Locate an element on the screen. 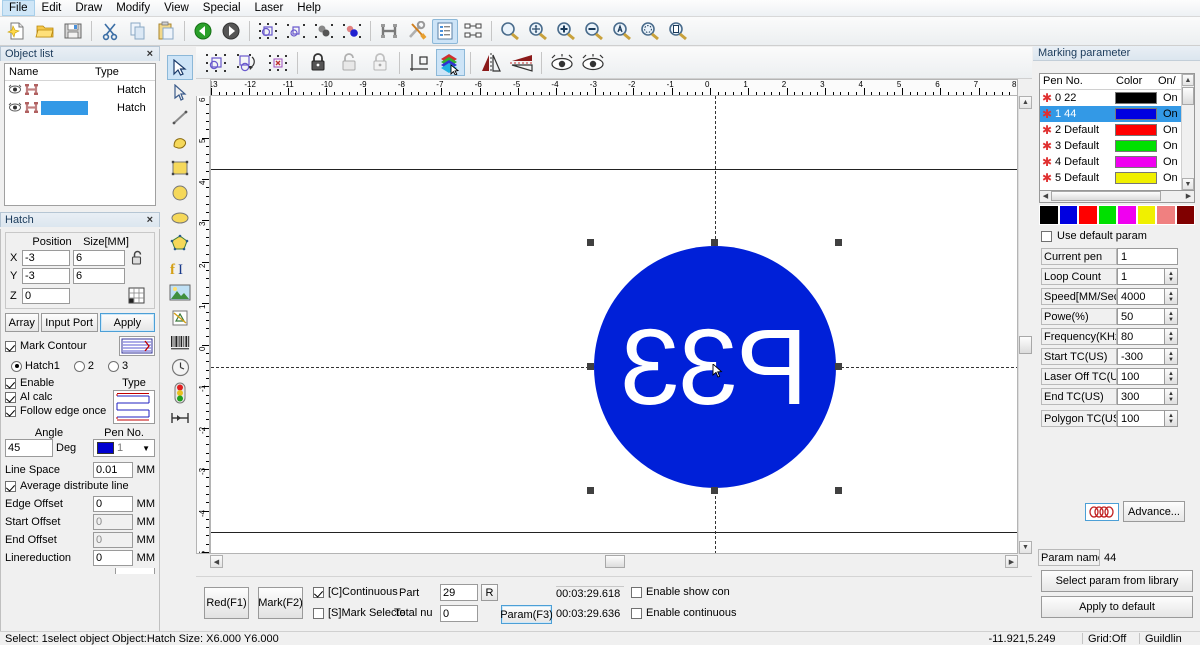  menu-draw: Draw is located at coordinates (88, 8).